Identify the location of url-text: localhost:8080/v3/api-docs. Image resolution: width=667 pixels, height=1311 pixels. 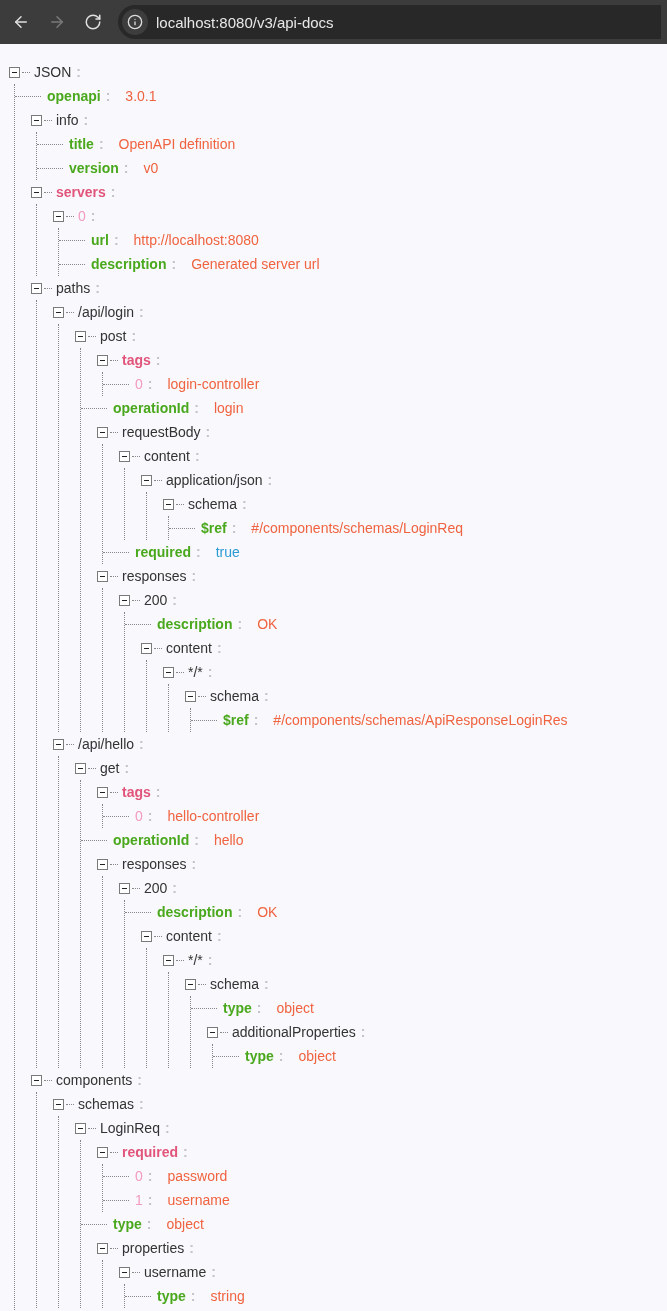
(245, 22).